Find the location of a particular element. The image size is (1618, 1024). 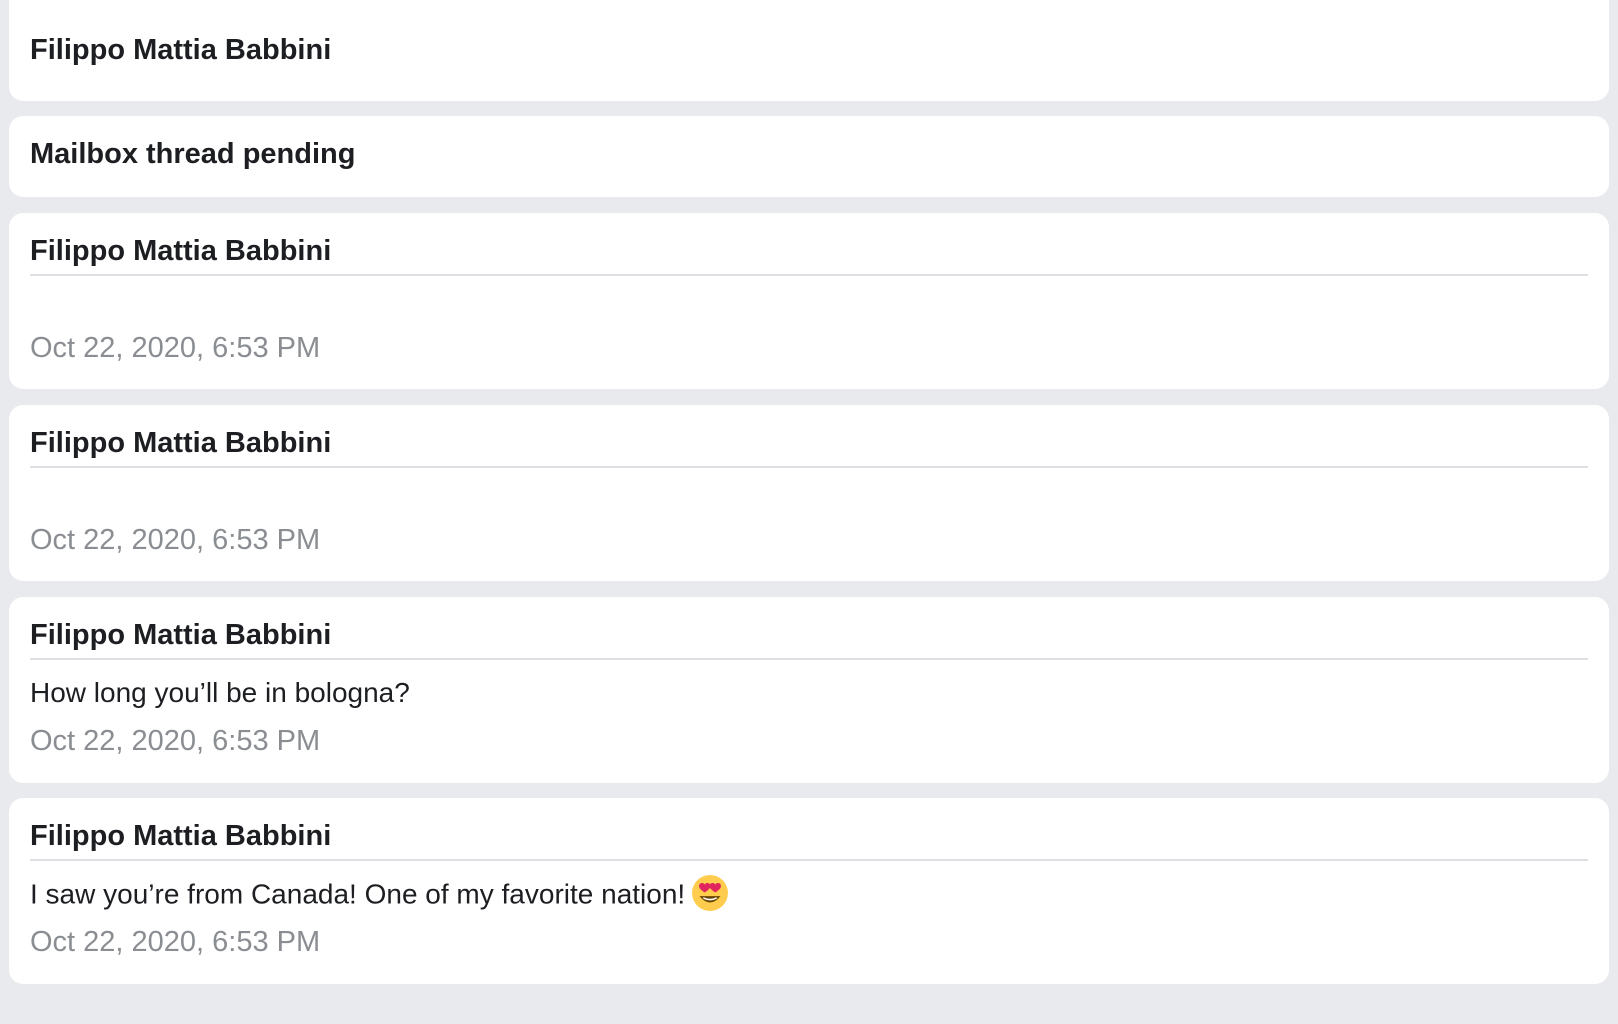

message-text: How long you’ll be in bologna? is located at coordinates (220, 692).